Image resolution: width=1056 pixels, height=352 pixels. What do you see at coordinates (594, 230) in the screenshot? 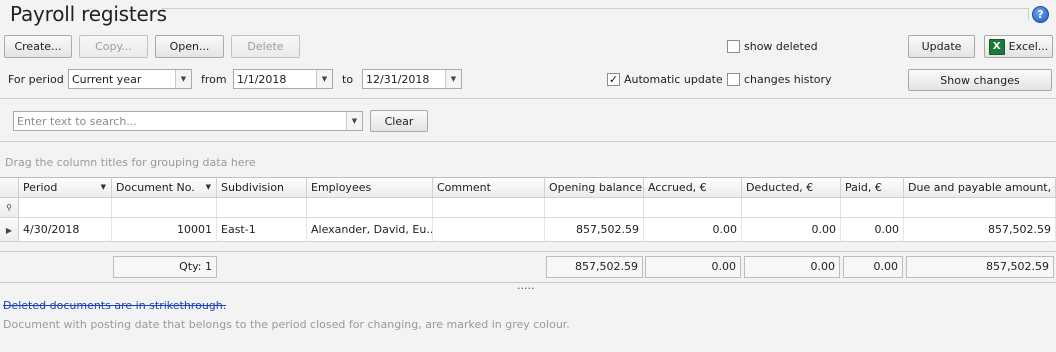
I see `table-row-opening: 857,502.59` at bounding box center [594, 230].